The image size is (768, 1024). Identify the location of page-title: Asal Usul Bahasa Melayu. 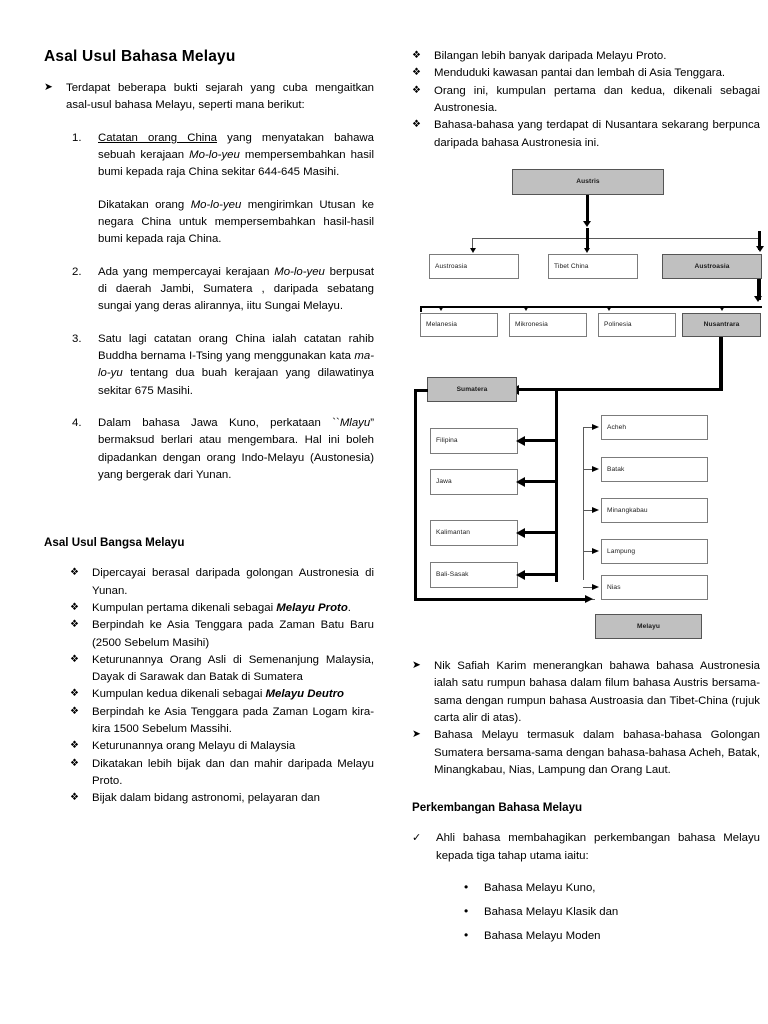
(140, 56).